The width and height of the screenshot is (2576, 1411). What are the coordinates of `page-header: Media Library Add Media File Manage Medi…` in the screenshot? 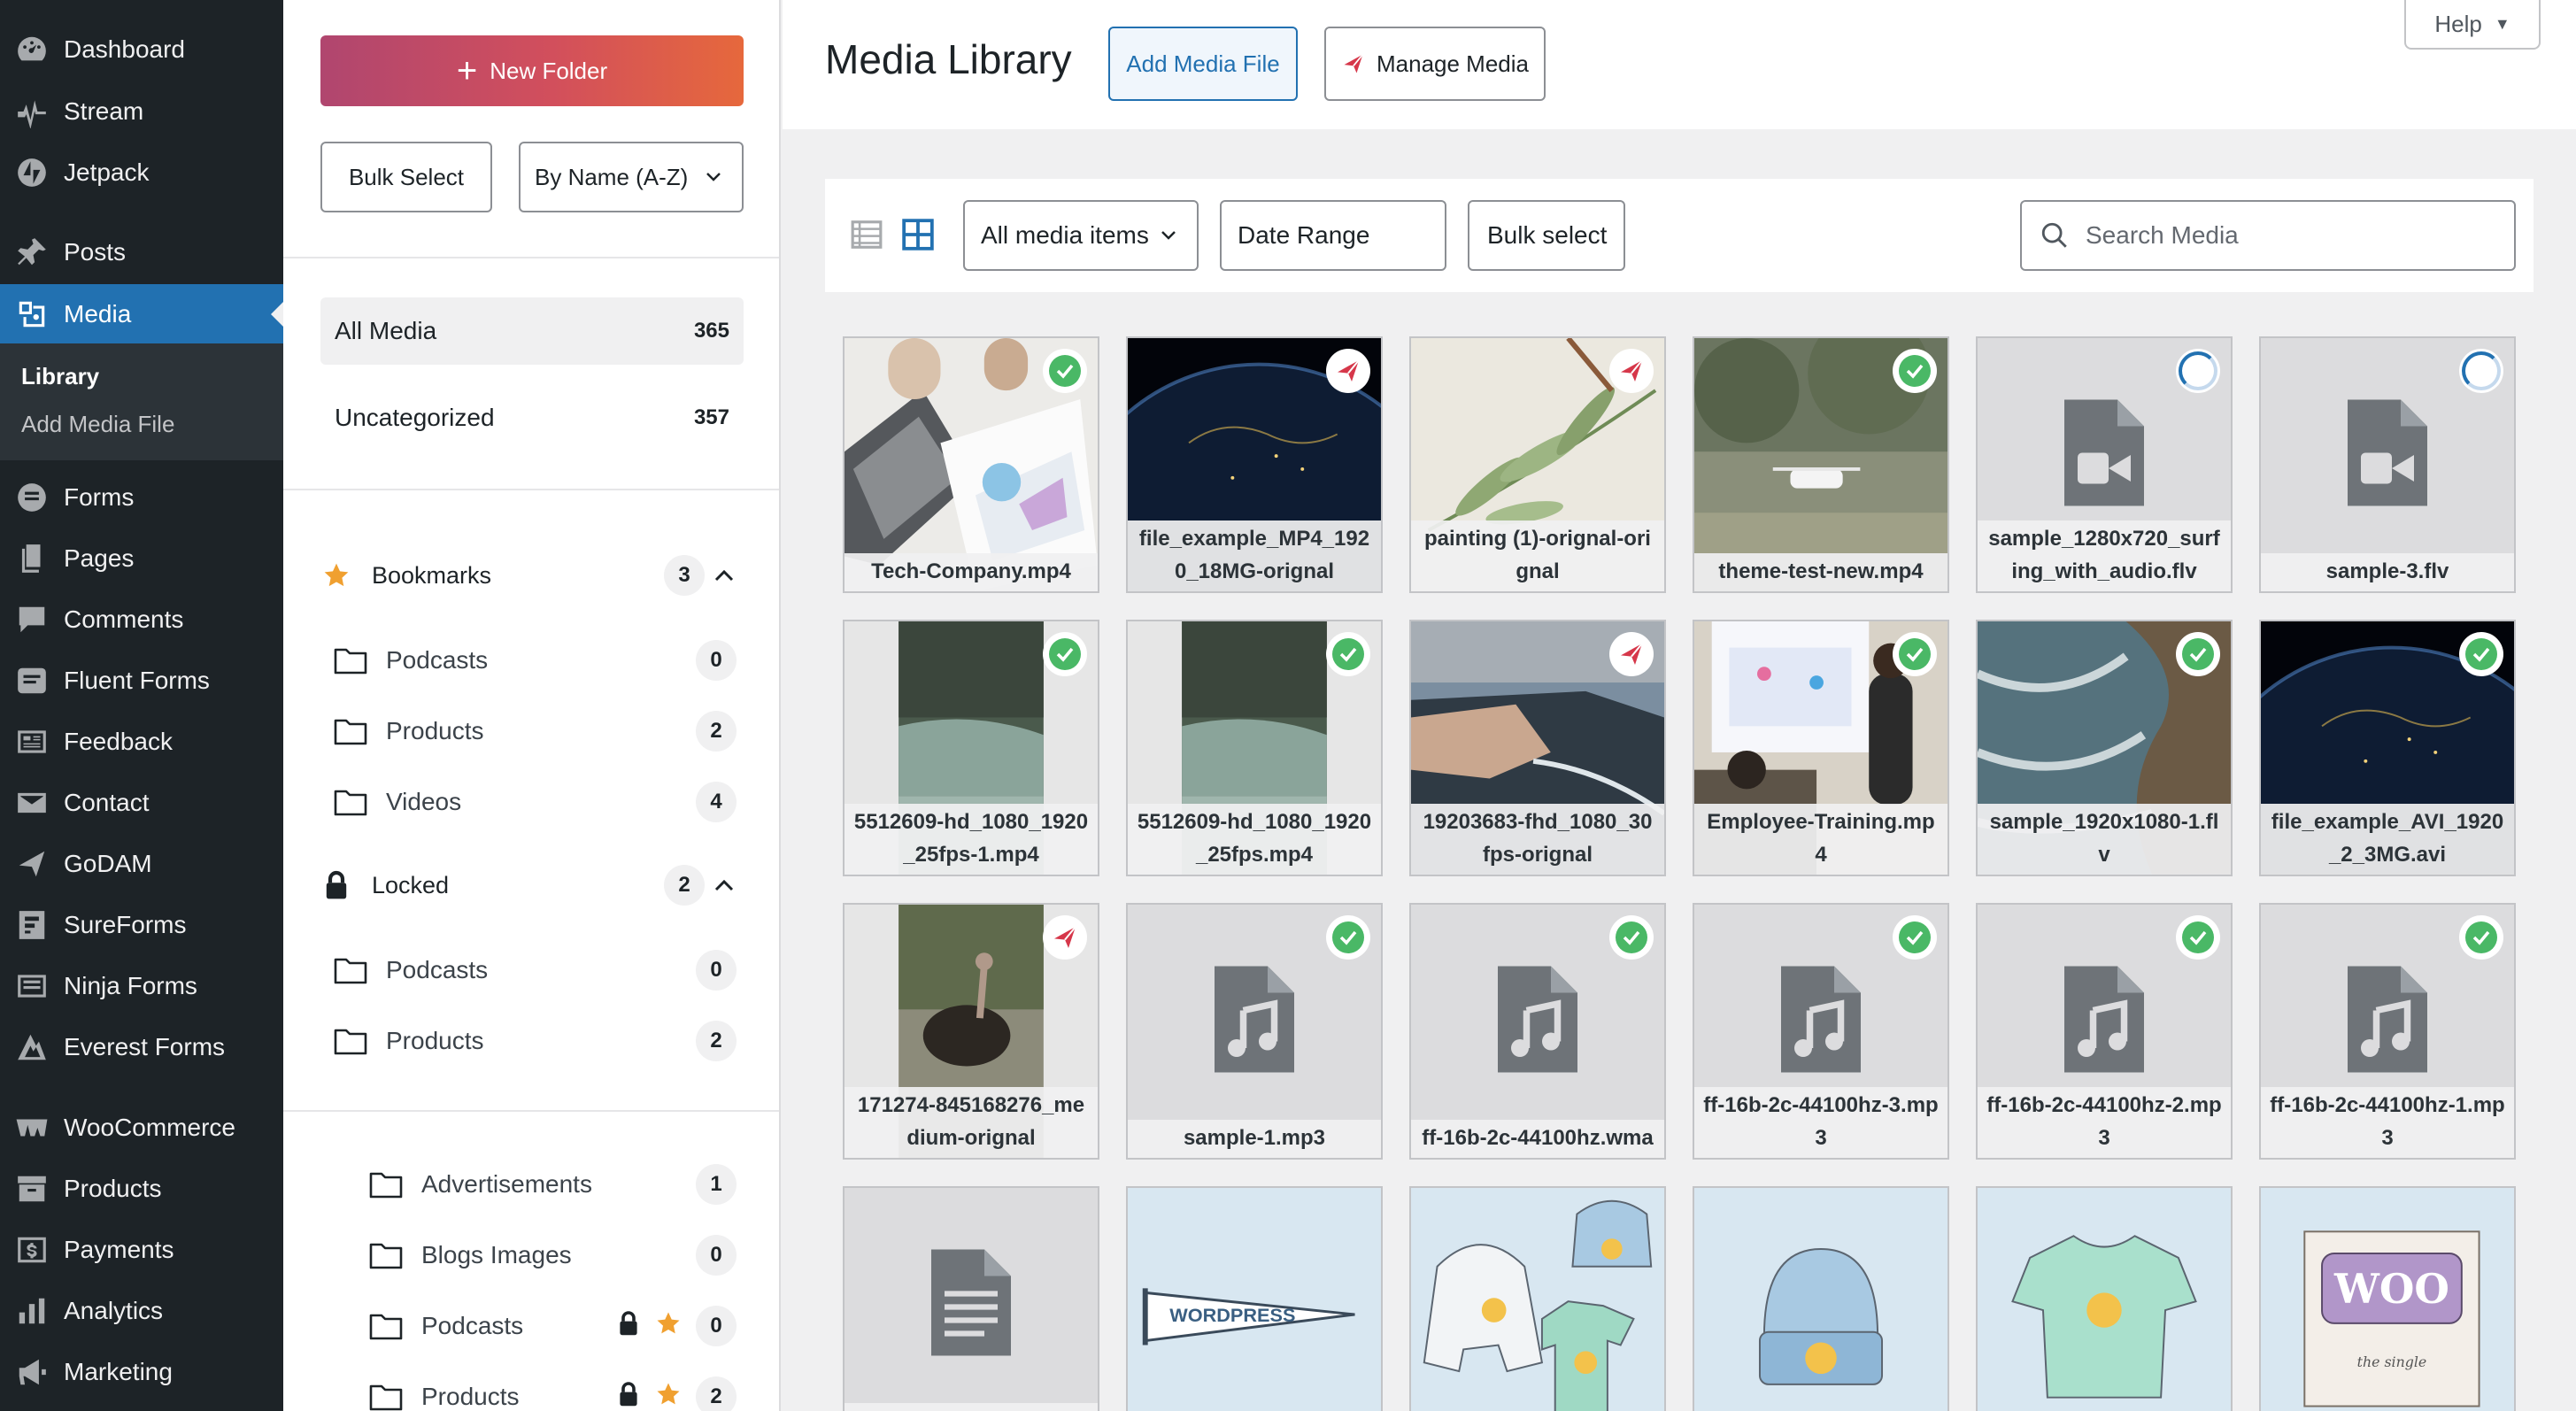 It's located at (1679, 64).